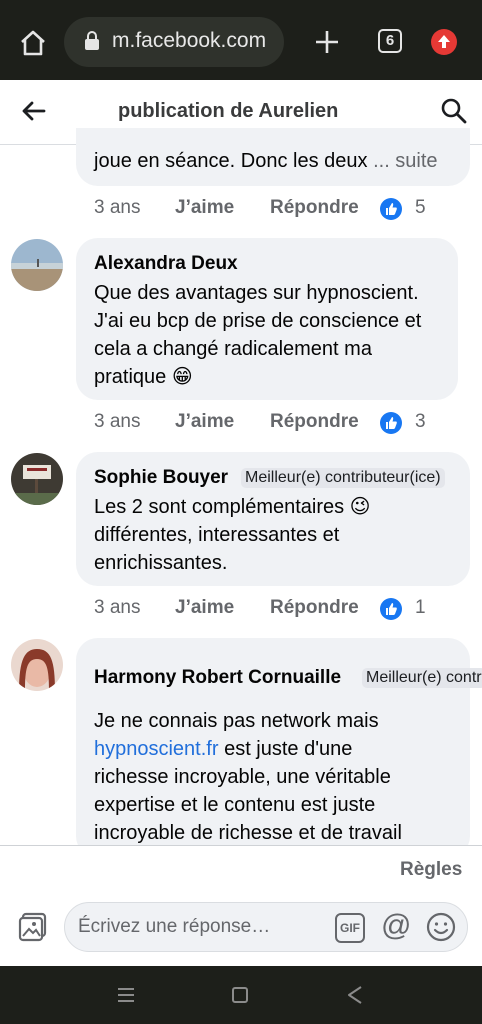 The width and height of the screenshot is (482, 1024). I want to click on divider, so click(241, 845).